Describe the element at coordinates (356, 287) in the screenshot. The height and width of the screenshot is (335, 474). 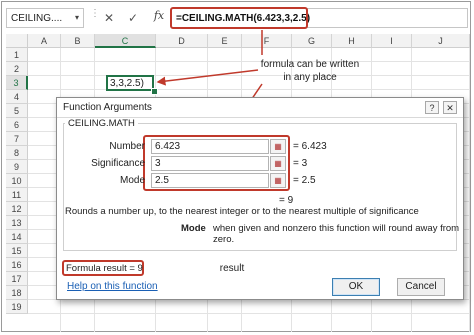
I see `ok-button: OK` at that location.